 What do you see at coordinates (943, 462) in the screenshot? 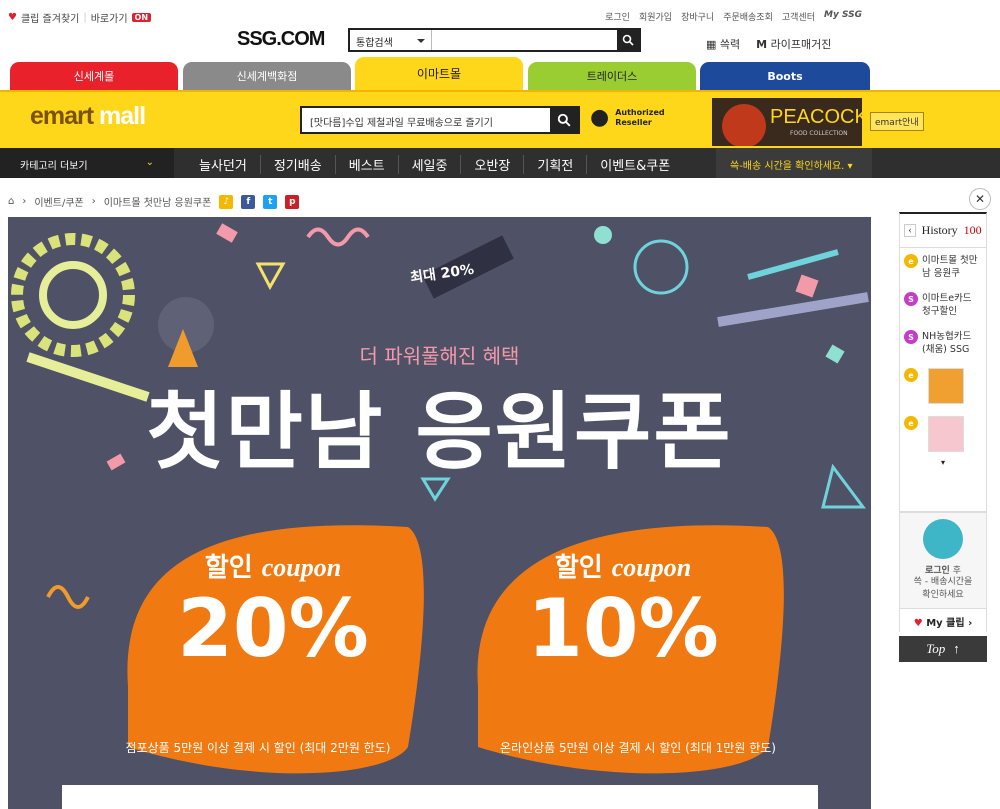
I see `scroll-down-button: ▾` at bounding box center [943, 462].